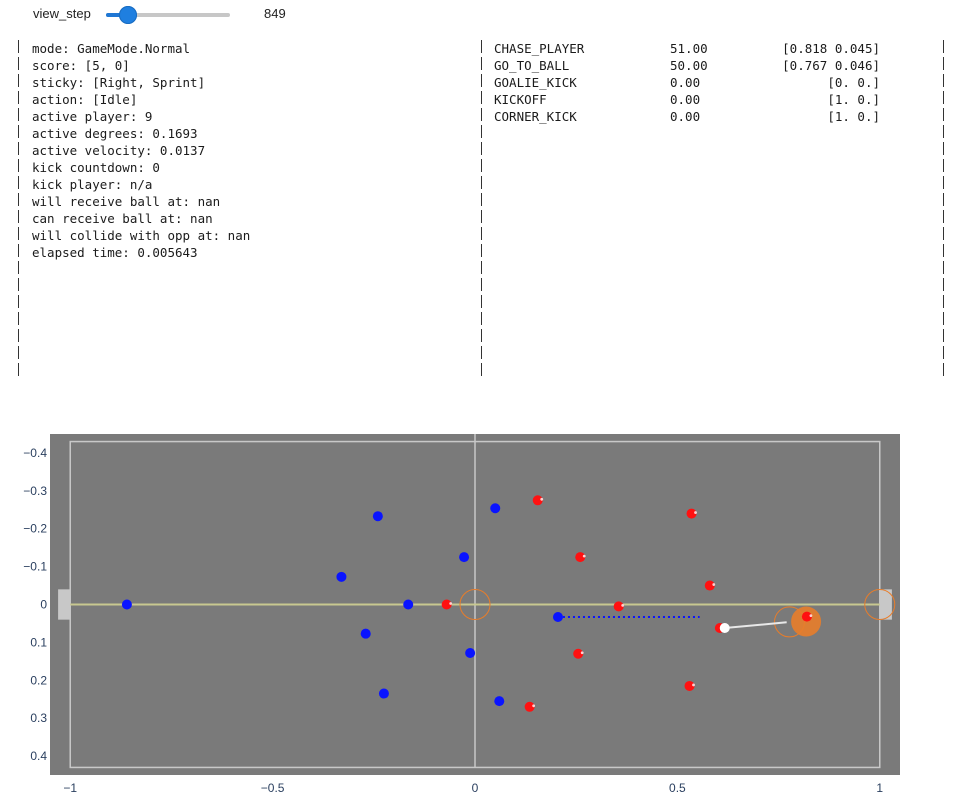  What do you see at coordinates (115, 133) in the screenshot?
I see `state-line: active degrees: 0.1693` at bounding box center [115, 133].